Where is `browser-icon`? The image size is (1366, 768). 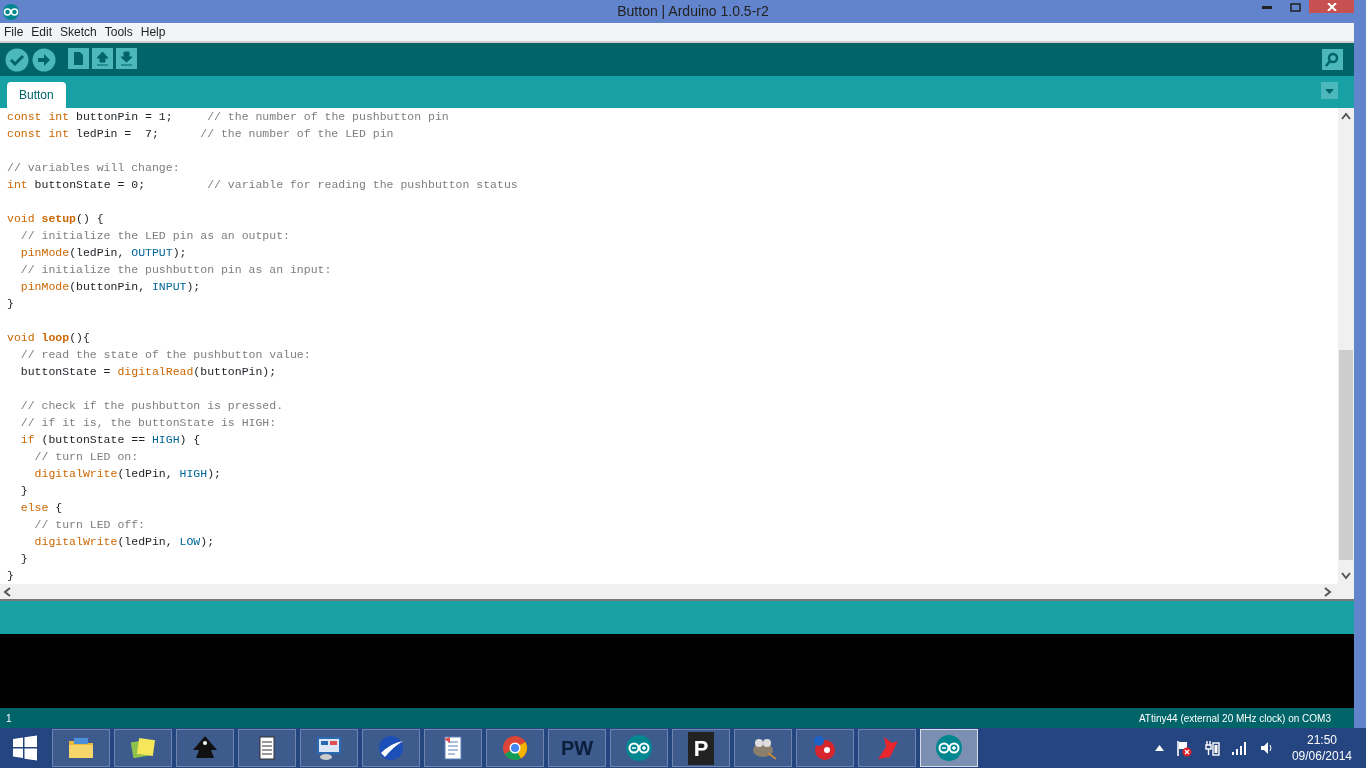
browser-icon is located at coordinates (515, 748).